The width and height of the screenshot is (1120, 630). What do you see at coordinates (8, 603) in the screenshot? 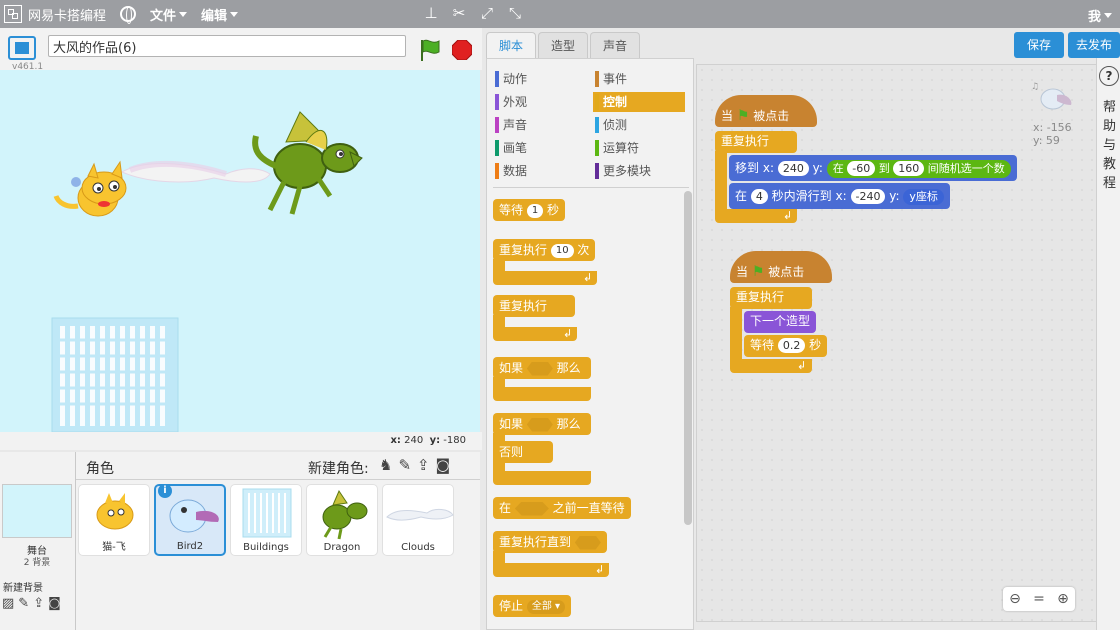
I see `backdrop-library-icon: ▨` at bounding box center [8, 603].